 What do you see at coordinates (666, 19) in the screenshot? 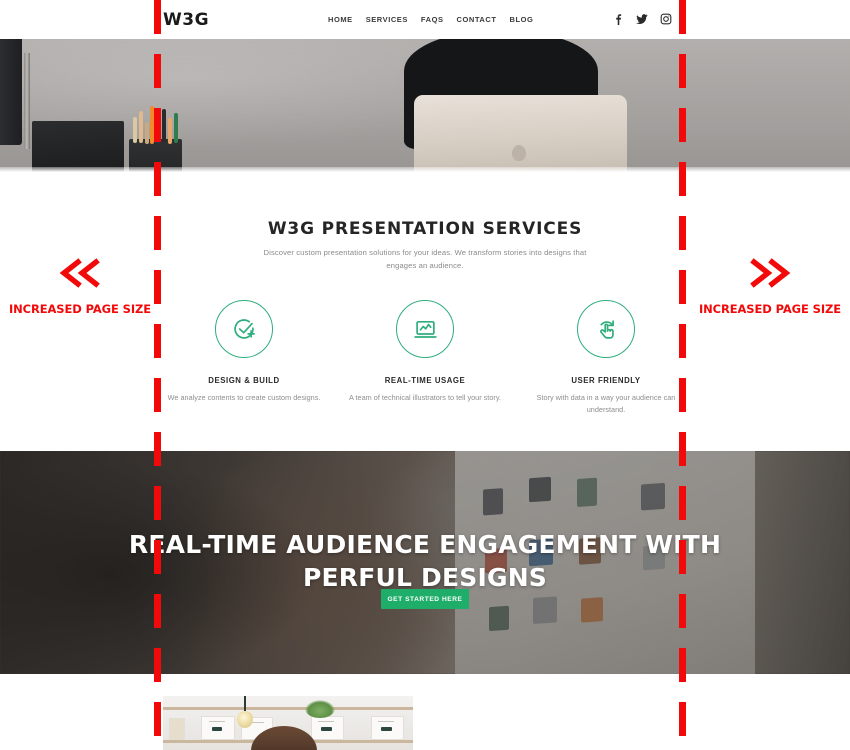
I see `instagram-icon` at bounding box center [666, 19].